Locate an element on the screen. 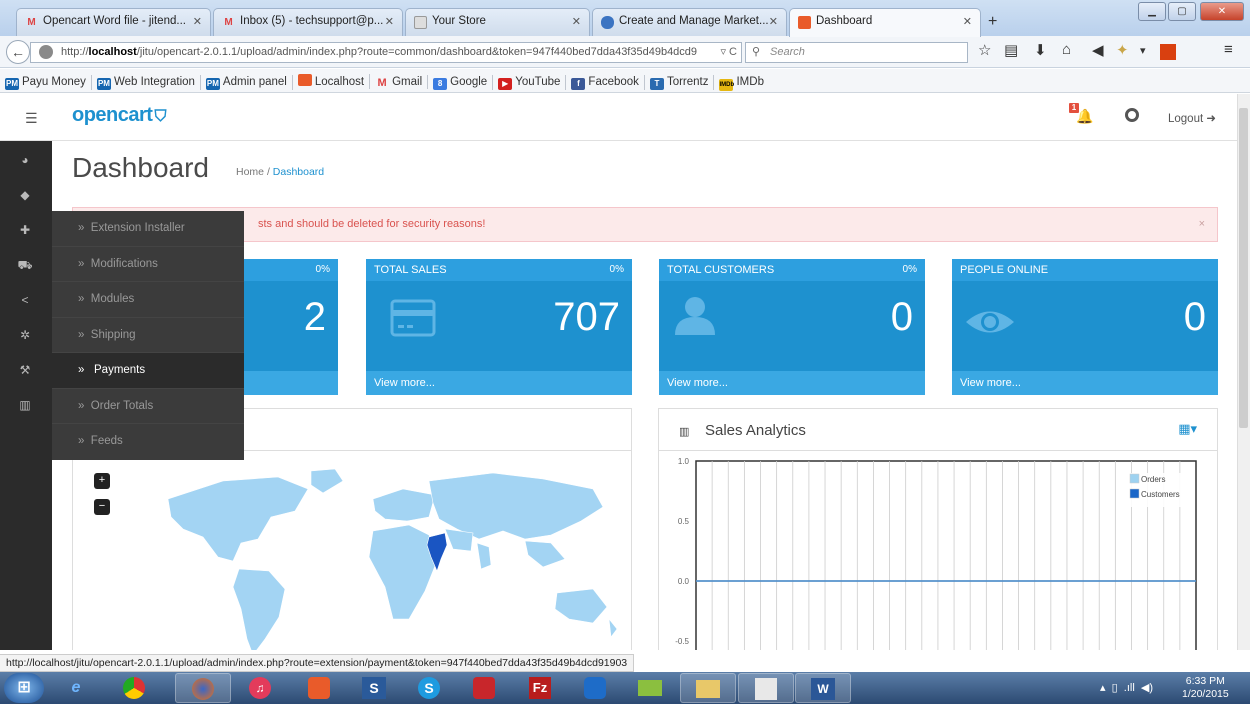 This screenshot has height=704, width=1250. app-s-icon: S is located at coordinates (374, 688).